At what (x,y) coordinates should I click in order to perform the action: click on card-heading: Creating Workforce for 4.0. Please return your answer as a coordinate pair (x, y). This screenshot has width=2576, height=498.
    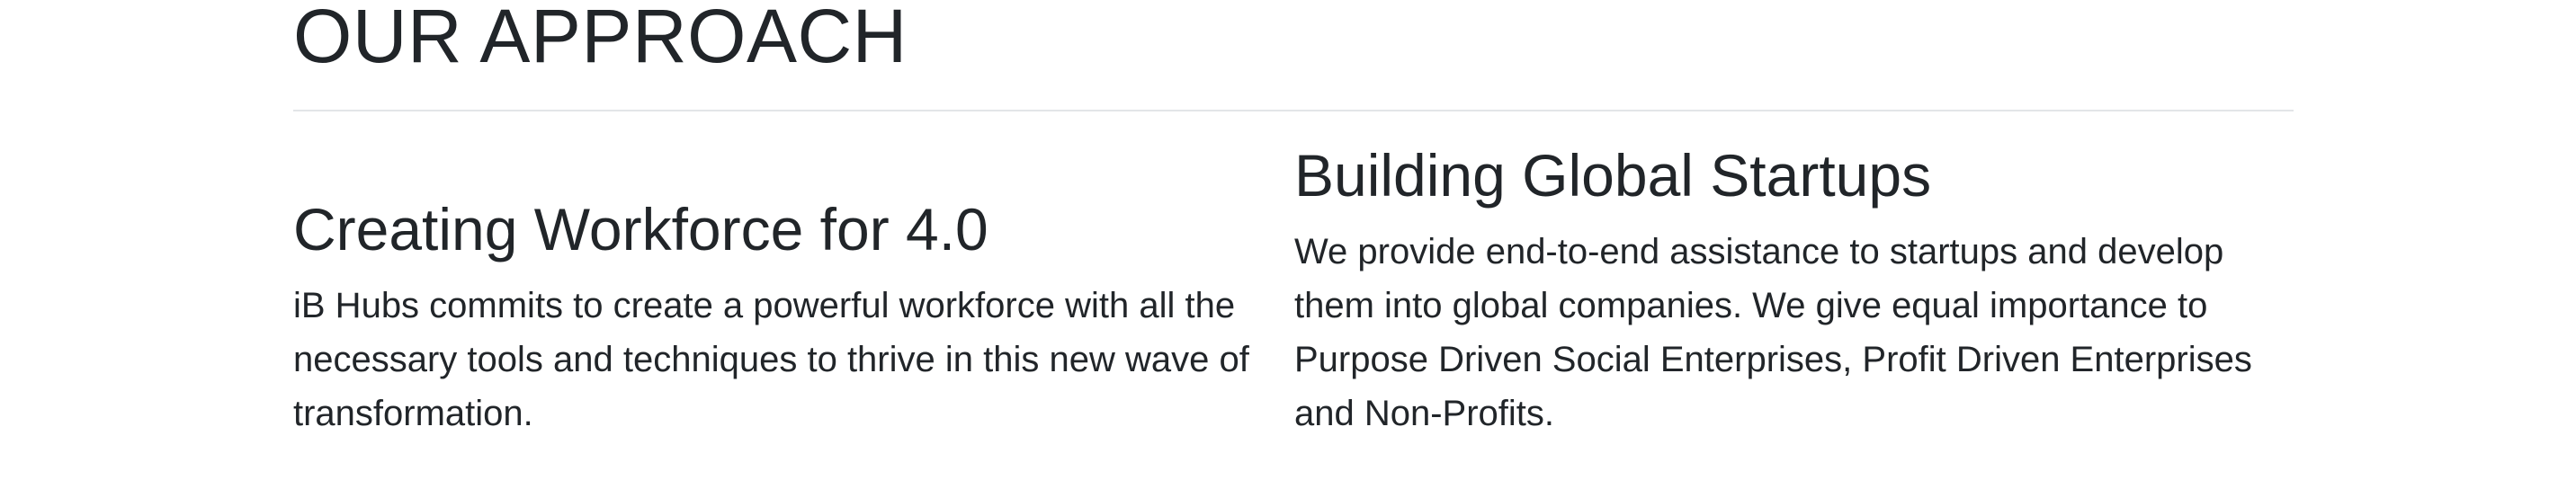
    Looking at the image, I should click on (640, 229).